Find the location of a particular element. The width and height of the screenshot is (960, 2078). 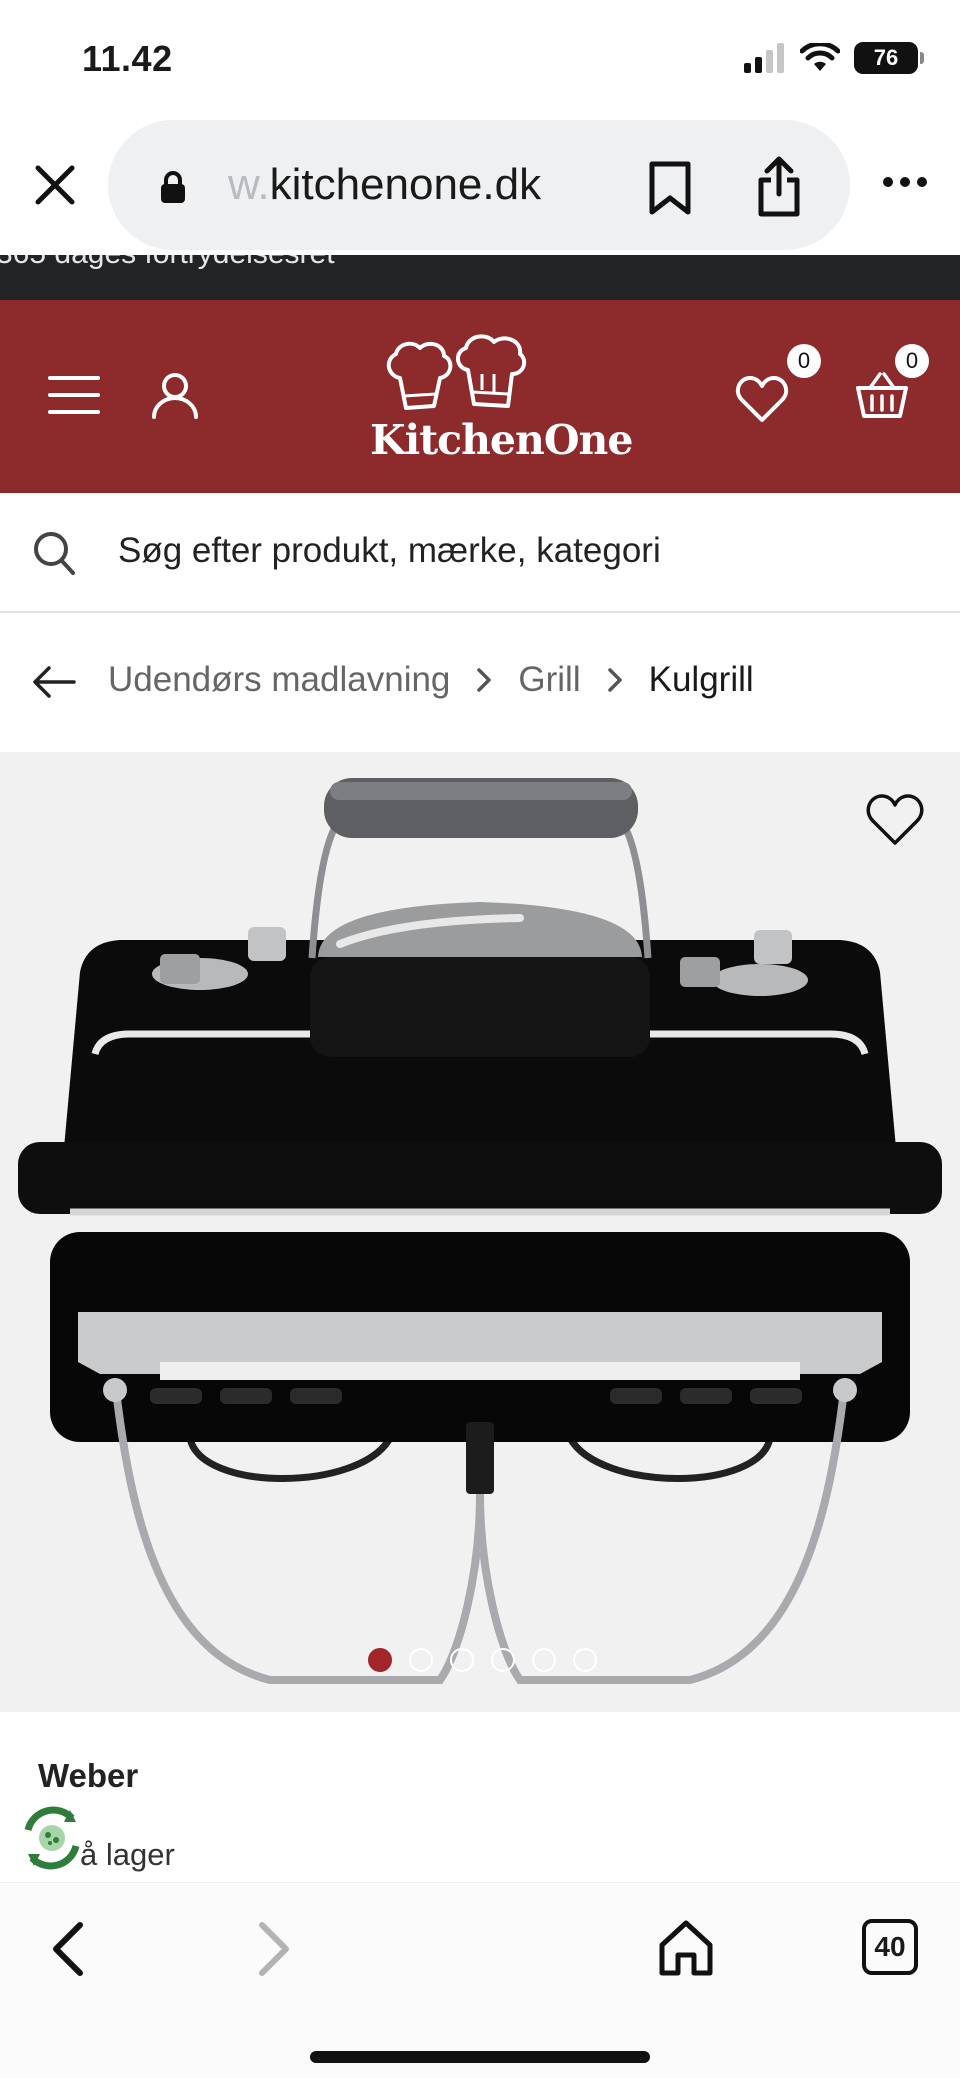

browser-address-bar: w.kitchenone.dk is located at coordinates (480, 185).